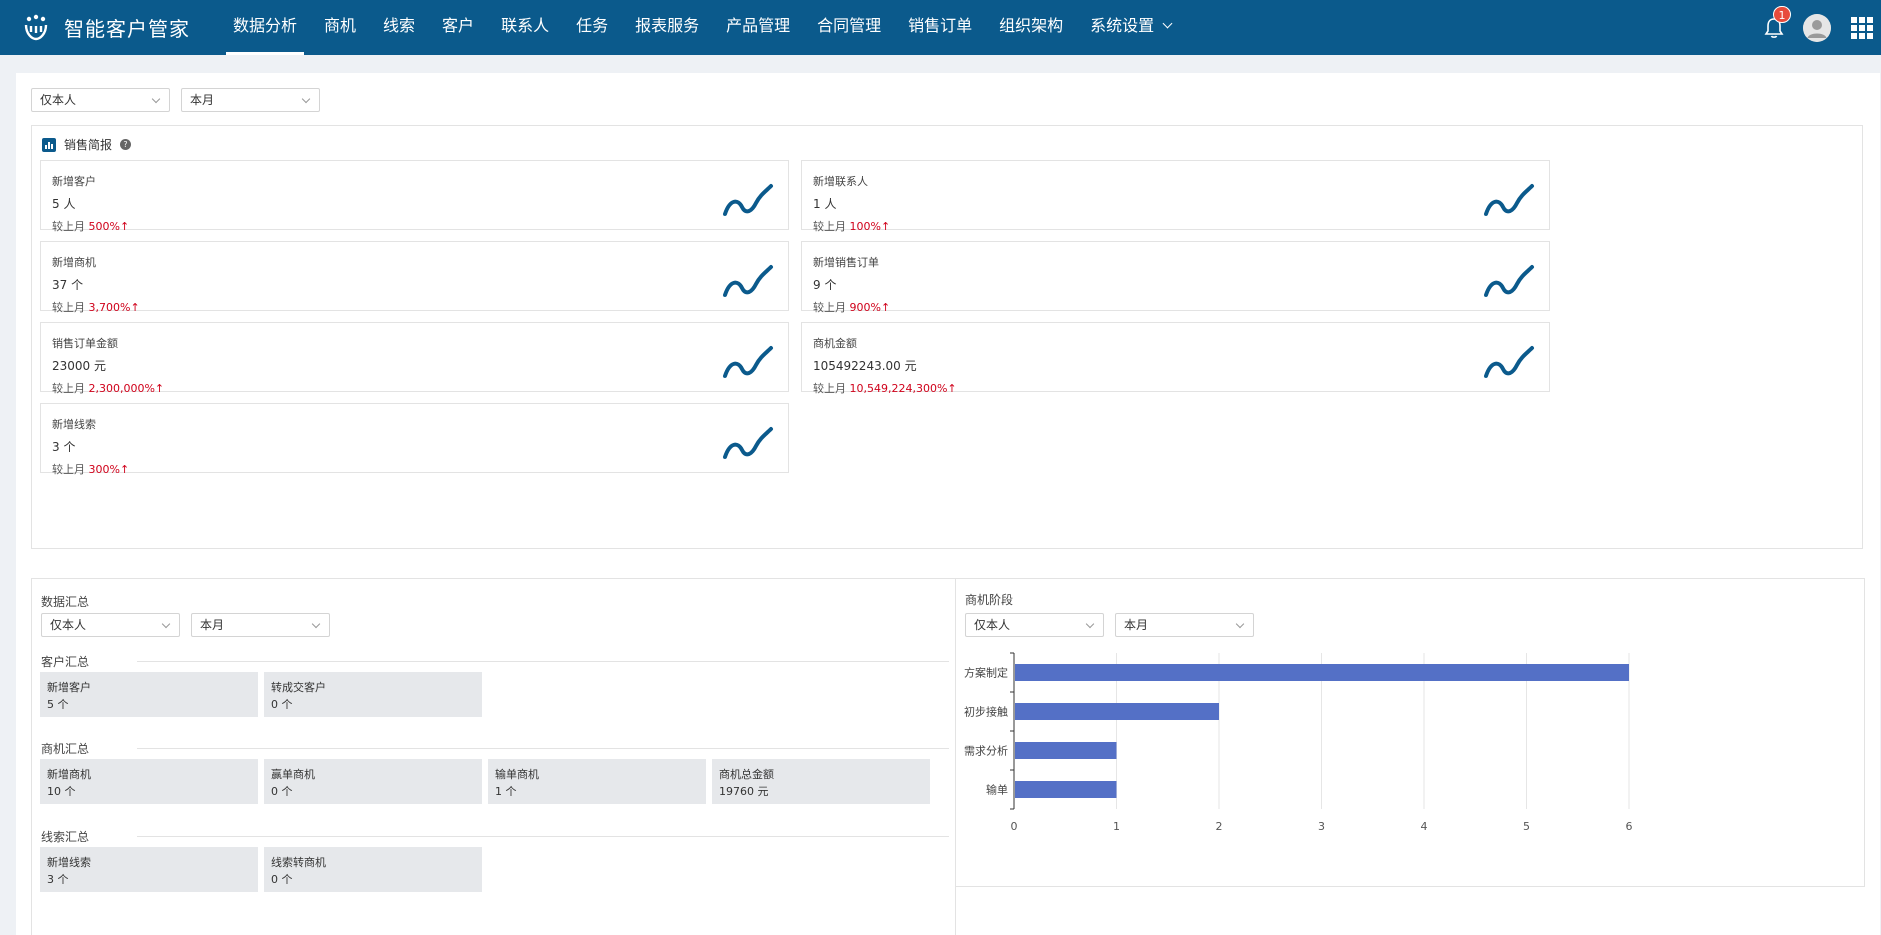 This screenshot has height=935, width=1881. I want to click on summary-card-label: 赢单商机, so click(293, 774).